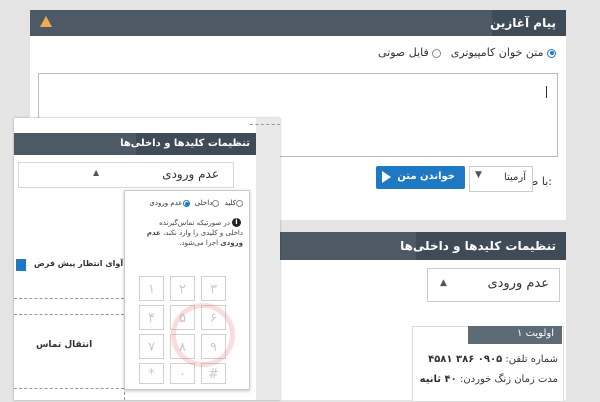 This screenshot has height=402, width=600. I want to click on option-audio-file-label: فایل صوتی, so click(403, 52).